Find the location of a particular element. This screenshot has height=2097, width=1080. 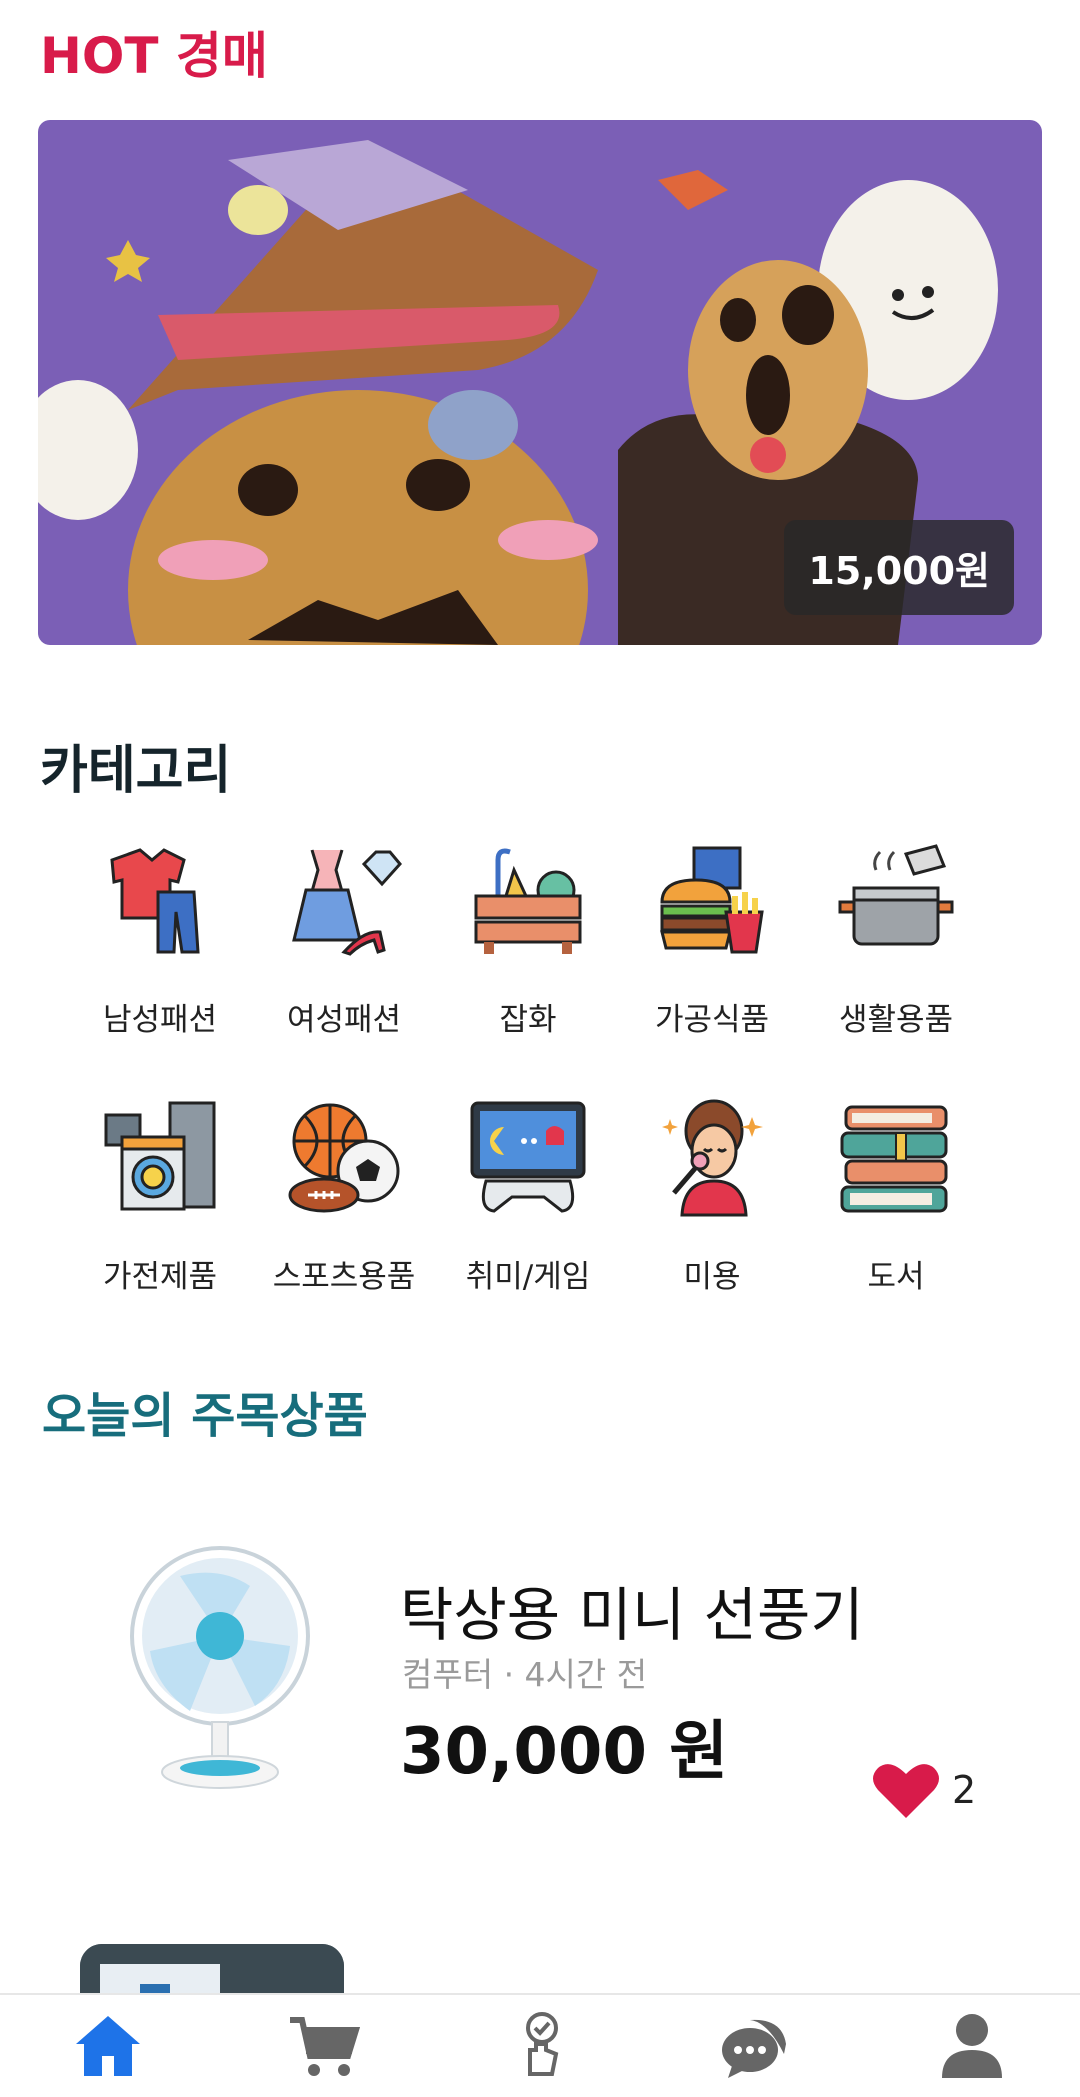

nav-cart is located at coordinates (324, 2046).